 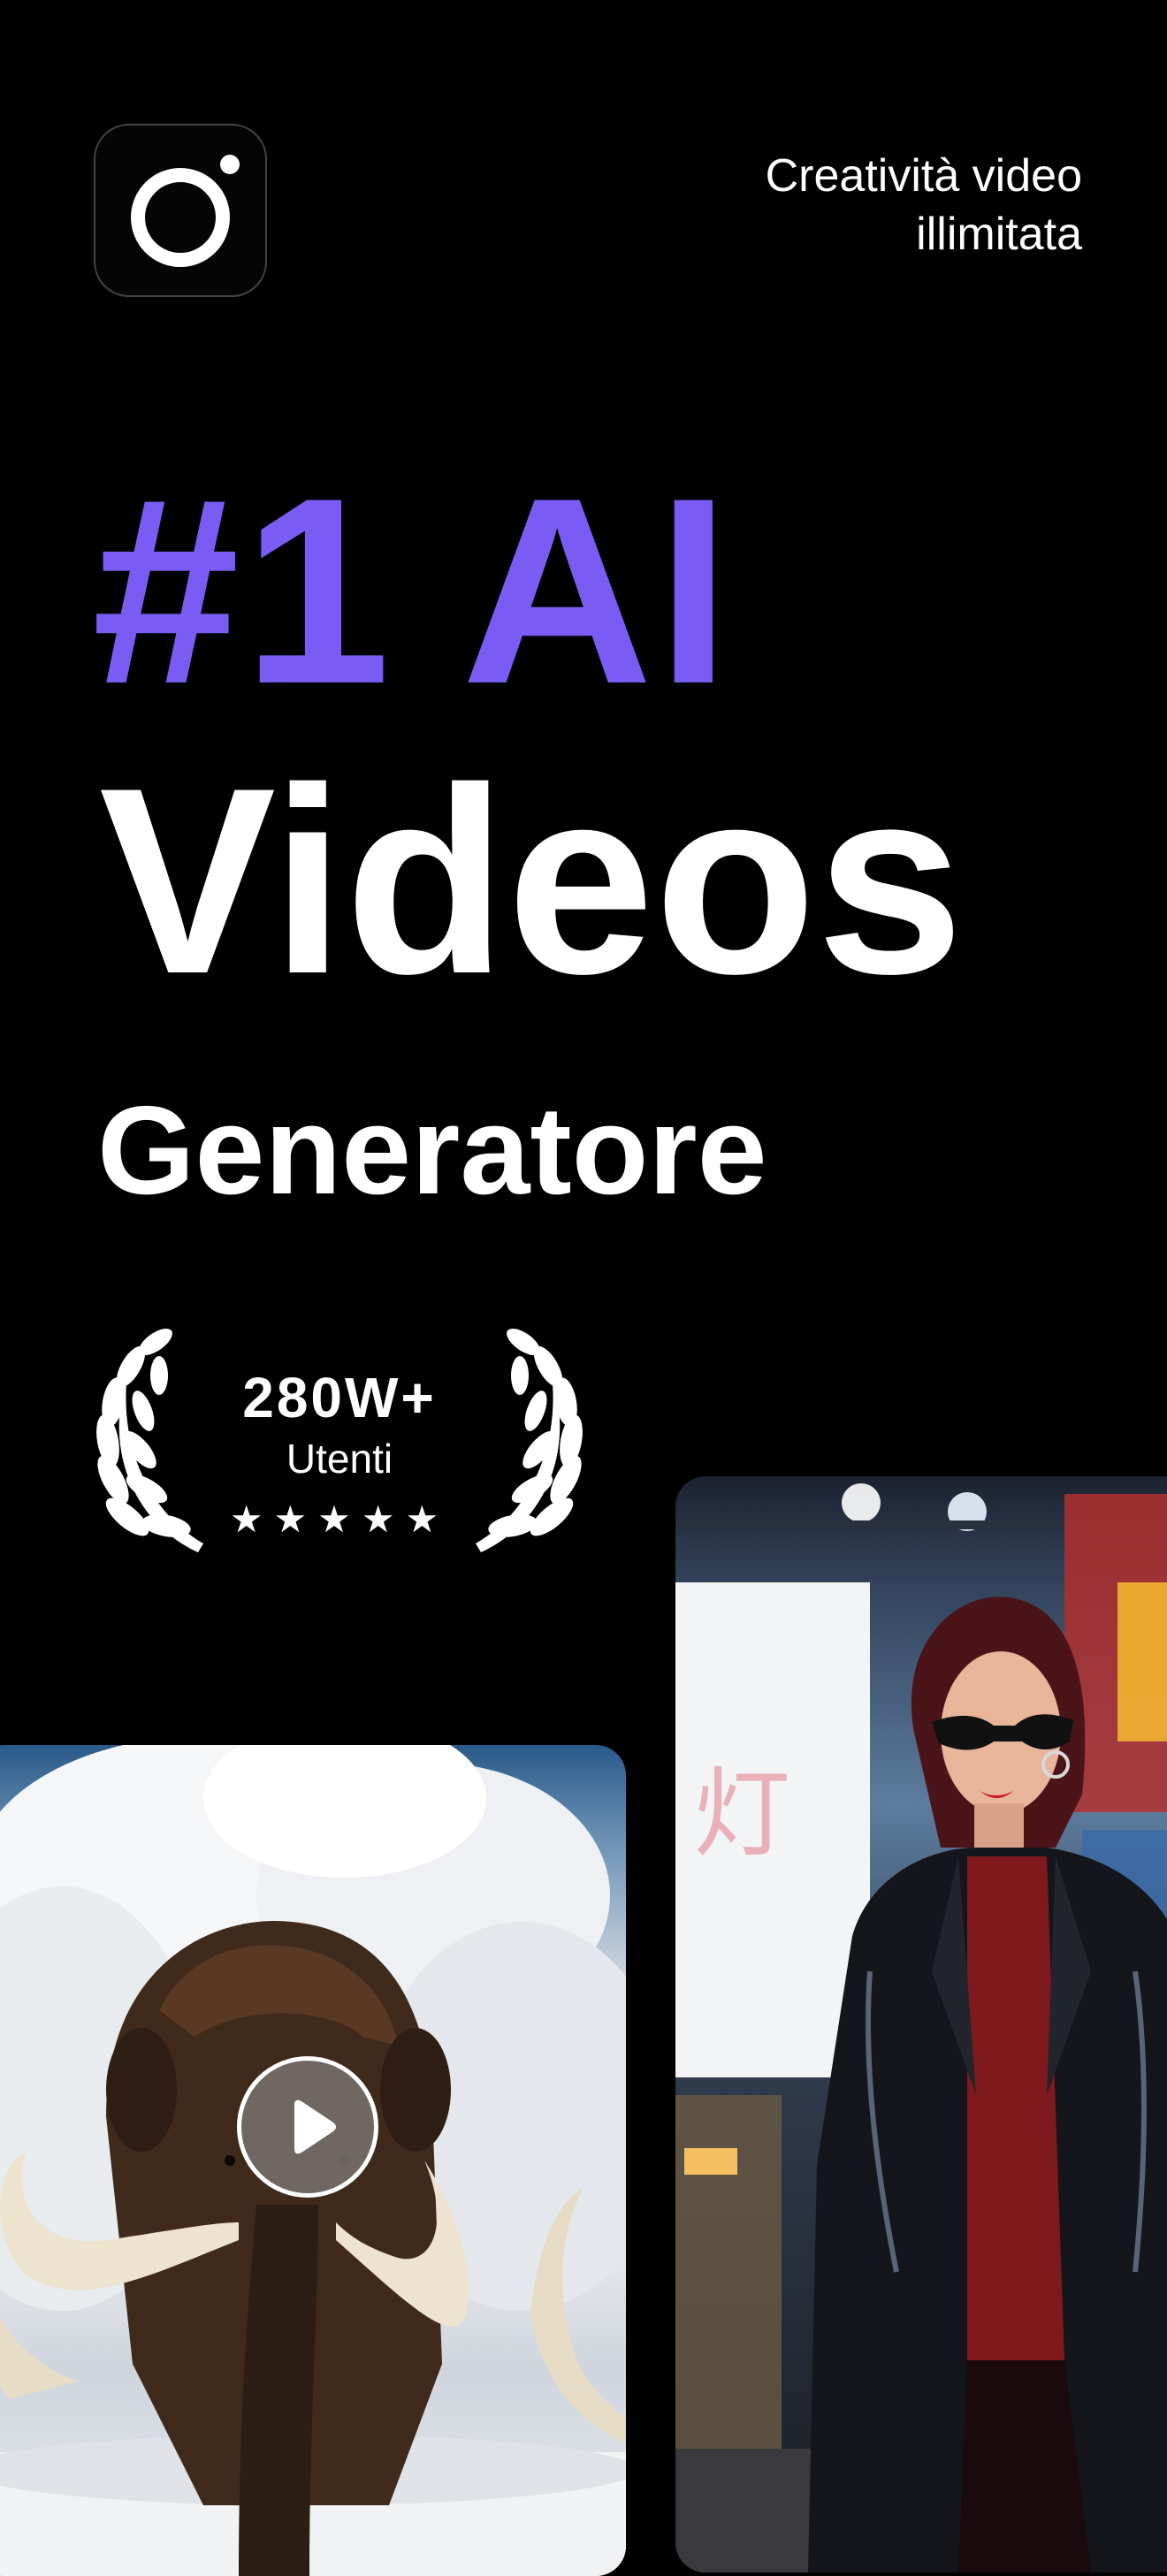 What do you see at coordinates (339, 1397) in the screenshot?
I see `user-count: 280W+` at bounding box center [339, 1397].